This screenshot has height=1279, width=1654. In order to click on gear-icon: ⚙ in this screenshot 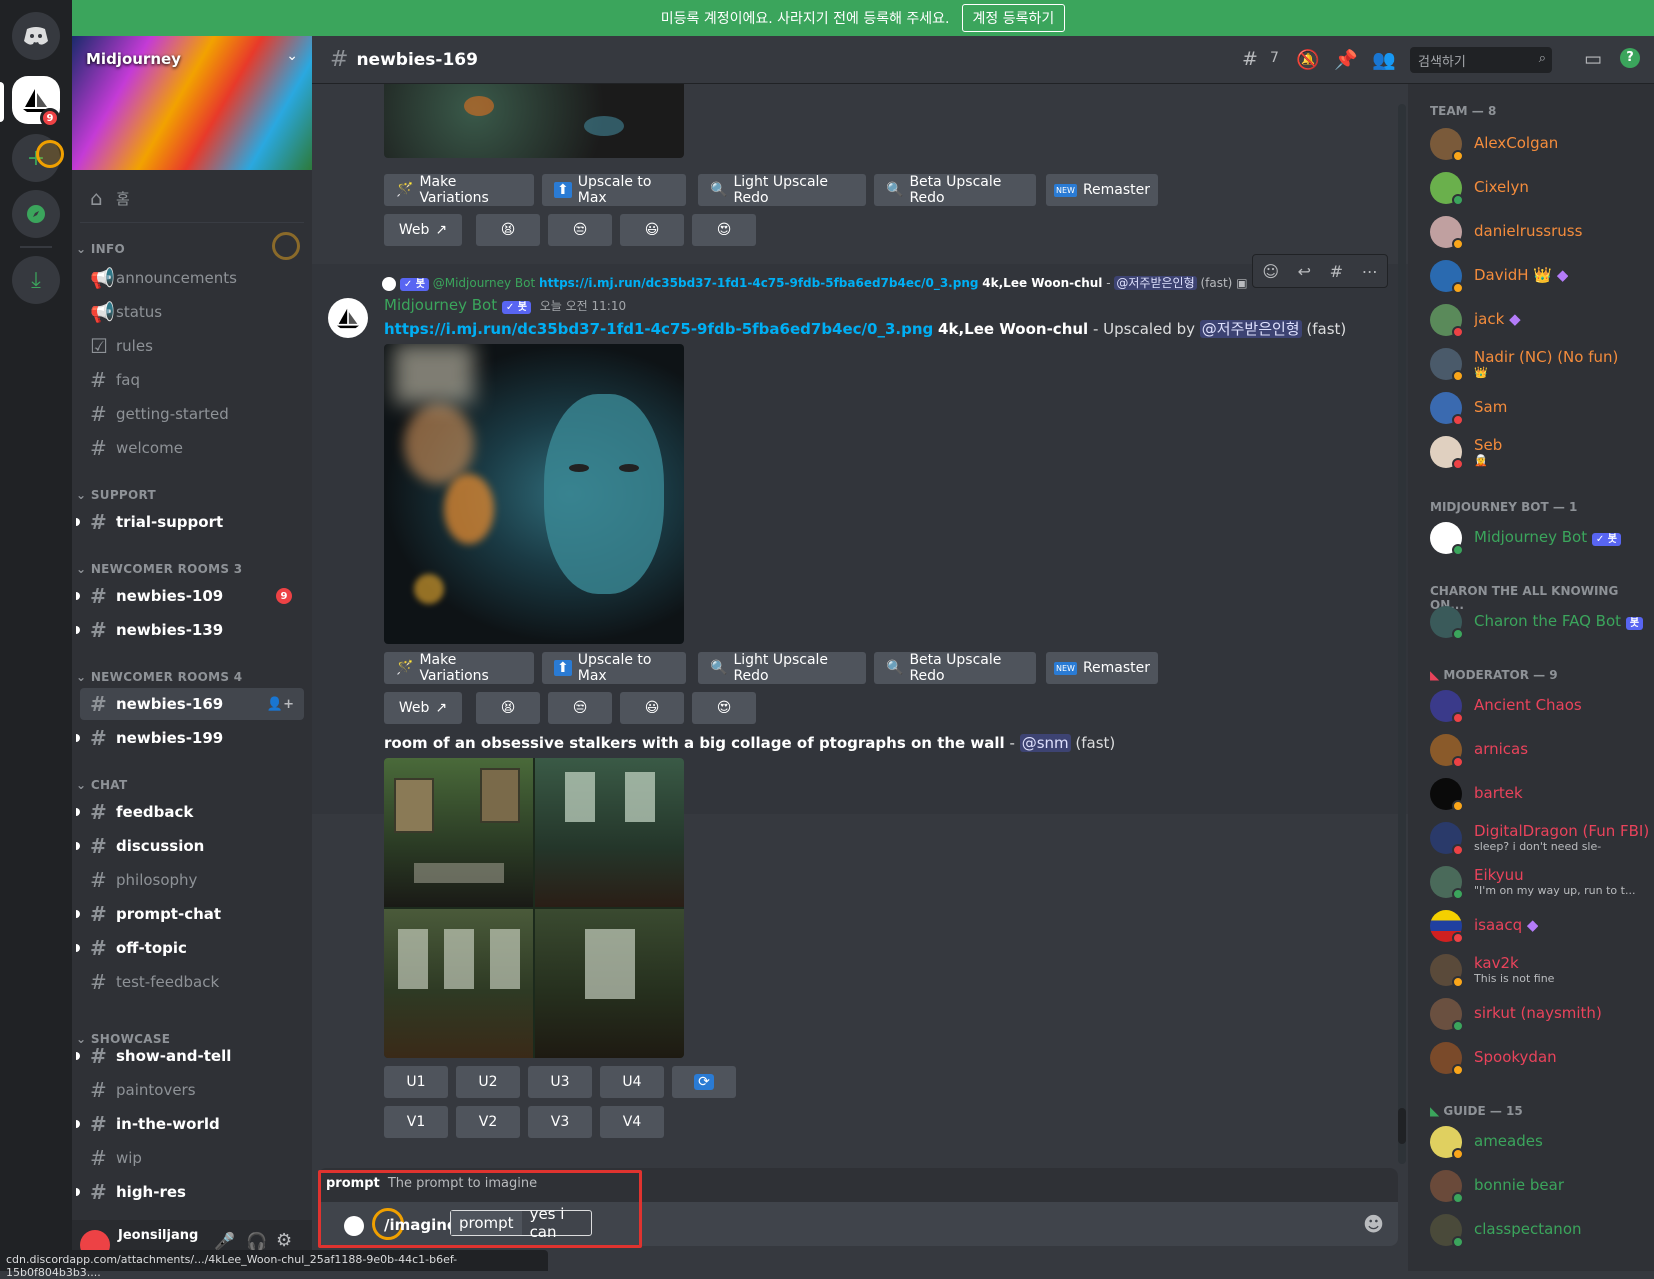, I will do `click(284, 1240)`.